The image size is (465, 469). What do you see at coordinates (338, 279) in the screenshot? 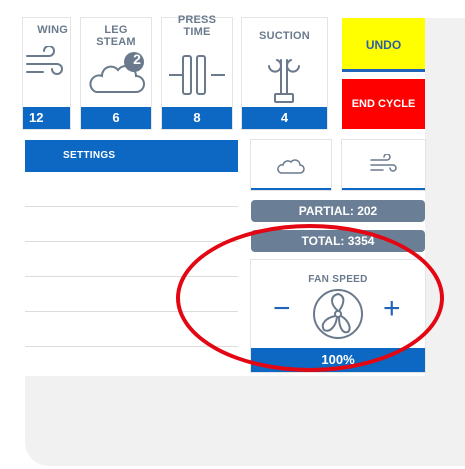
I see `fan-speed-title: FAN SPEED` at bounding box center [338, 279].